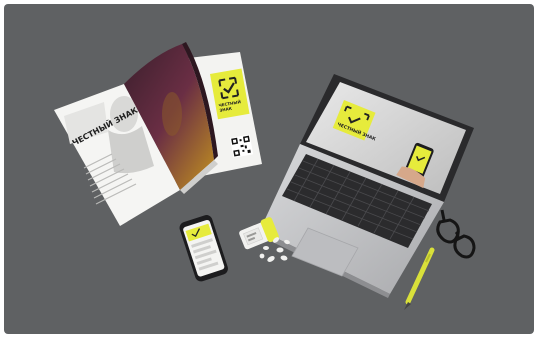  What do you see at coordinates (203, 248) in the screenshot?
I see `smartphone` at bounding box center [203, 248].